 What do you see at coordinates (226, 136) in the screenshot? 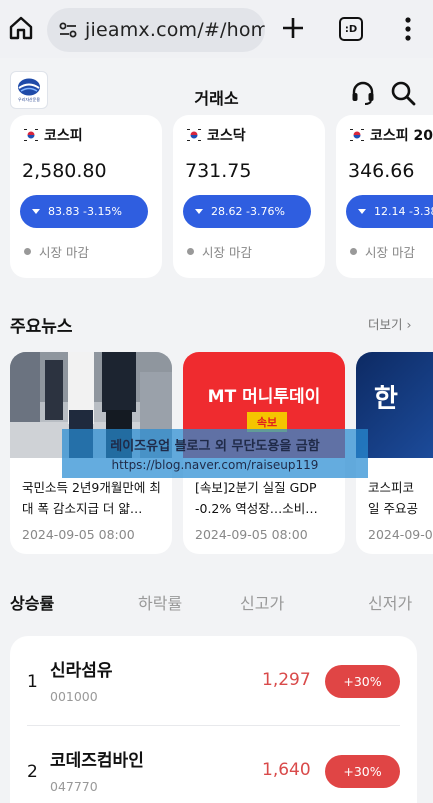
I see `index-name: 코스닥` at bounding box center [226, 136].